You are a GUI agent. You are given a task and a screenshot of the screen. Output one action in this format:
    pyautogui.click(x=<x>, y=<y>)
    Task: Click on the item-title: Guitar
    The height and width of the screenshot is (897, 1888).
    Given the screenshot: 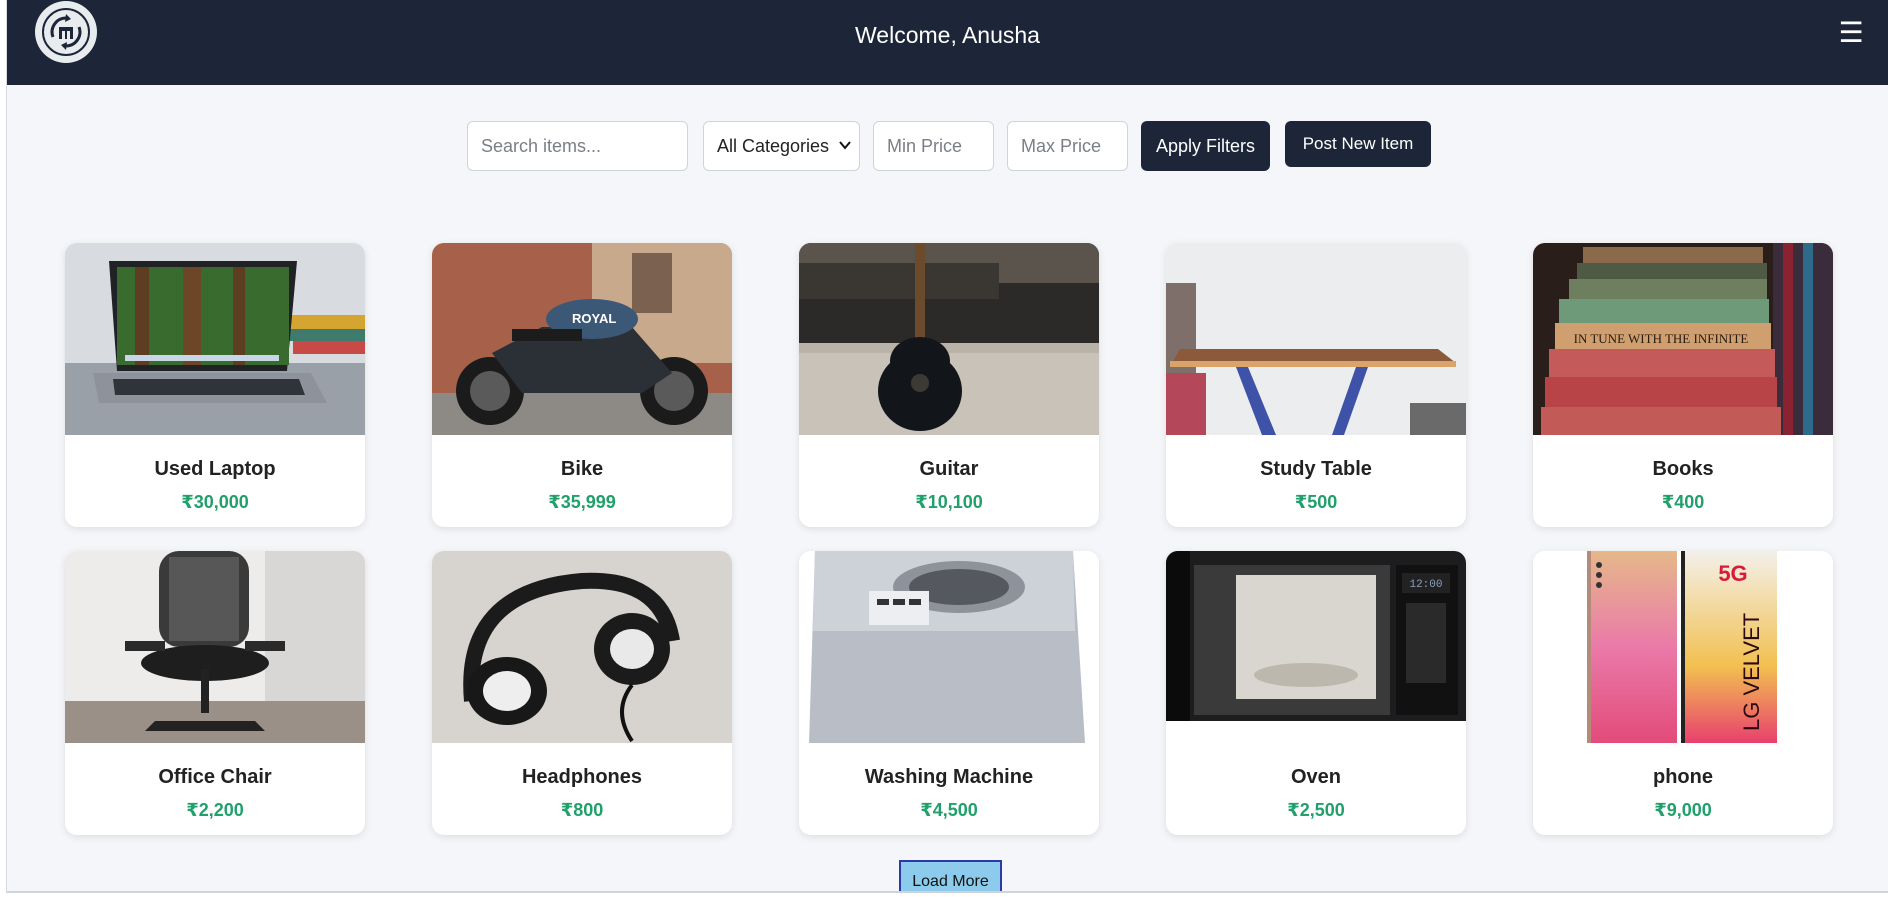 What is the action you would take?
    pyautogui.click(x=949, y=469)
    